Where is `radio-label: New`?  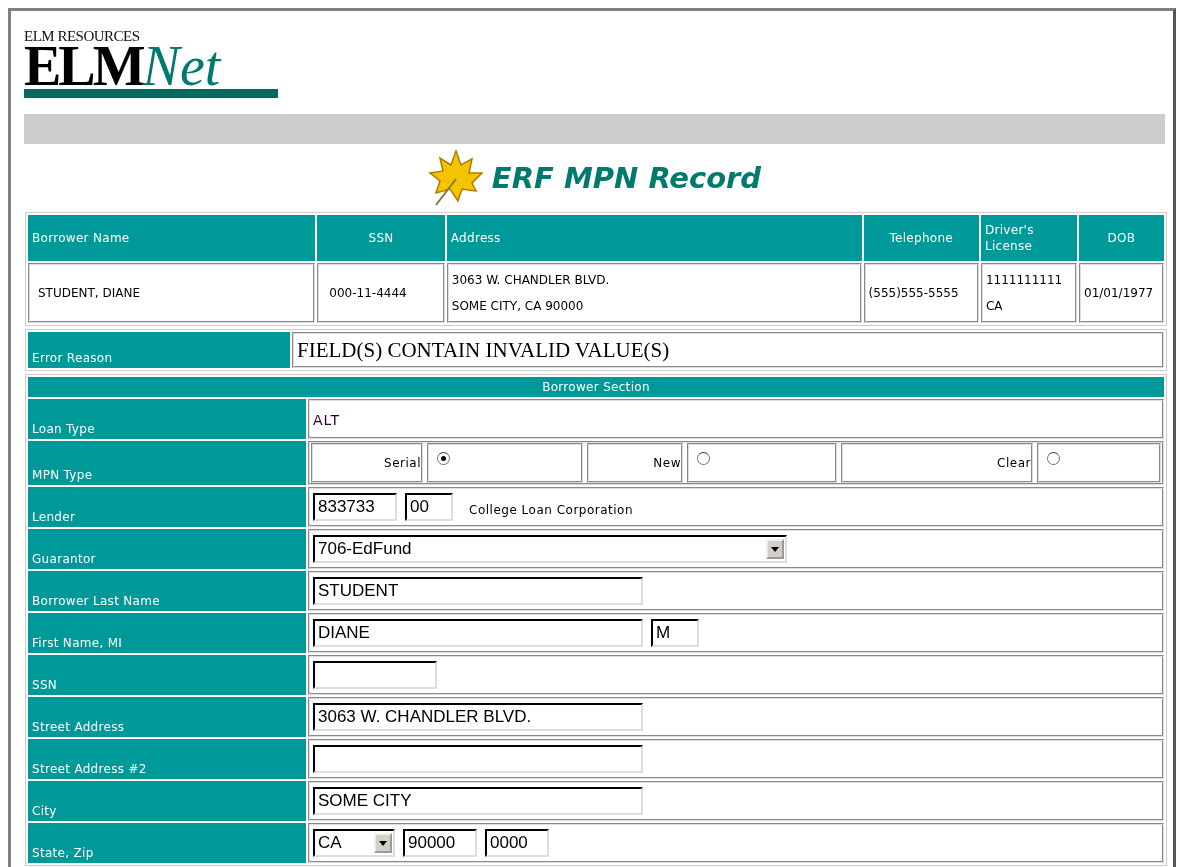 radio-label: New is located at coordinates (635, 463).